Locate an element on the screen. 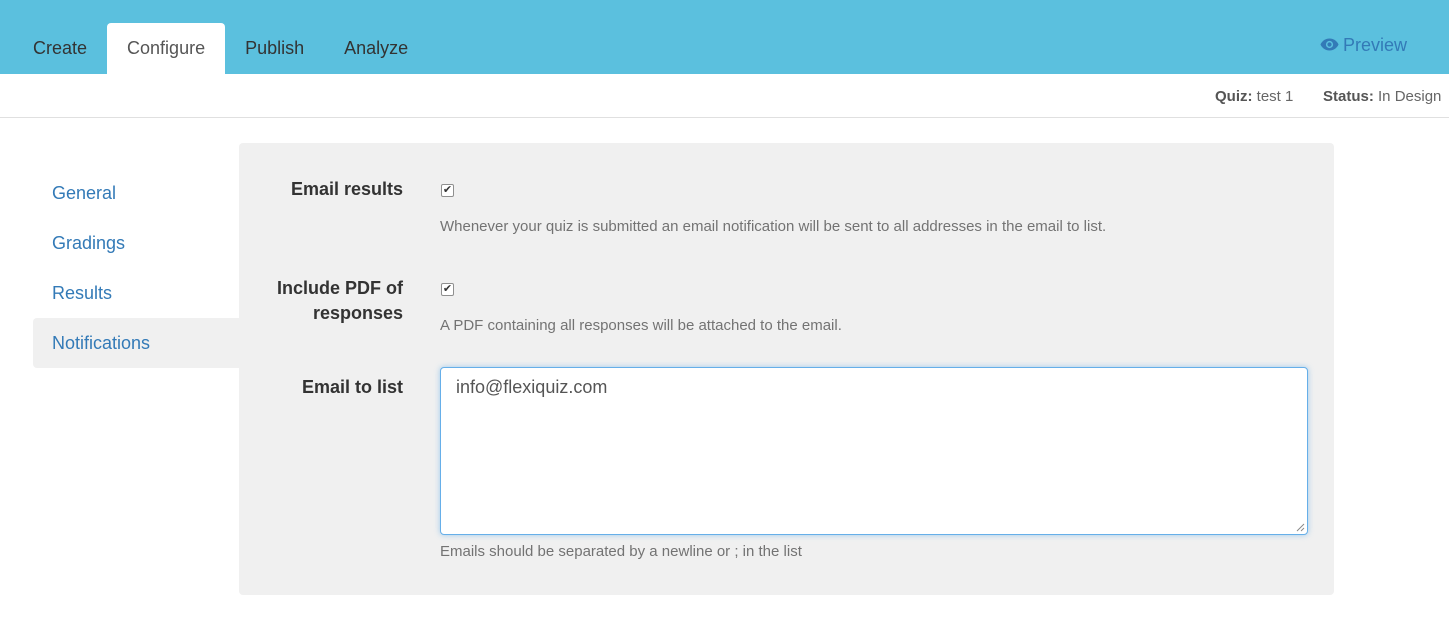 The image size is (1449, 620). main-tabs: Create Configure Publish Analyze is located at coordinates (220, 48).